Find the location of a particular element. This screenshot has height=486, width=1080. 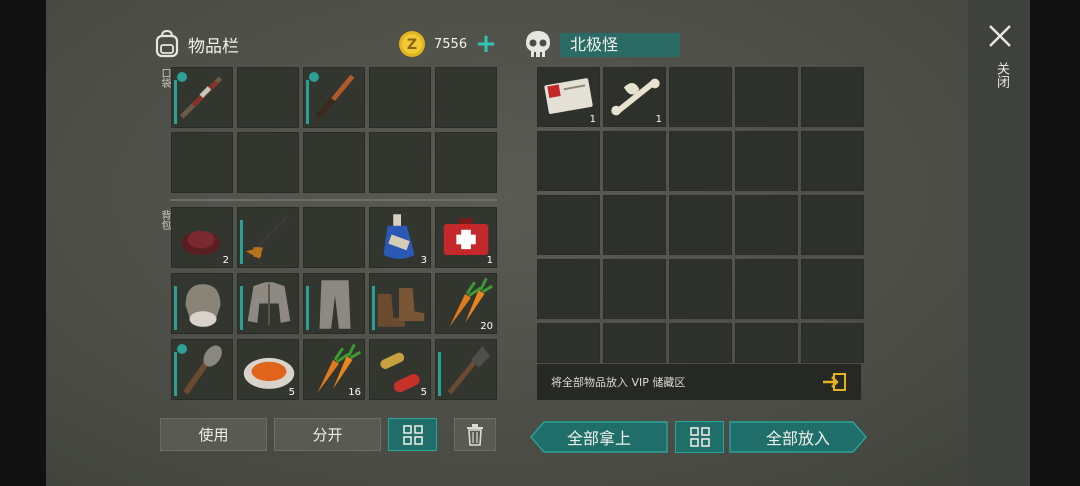

pants-icon is located at coordinates (335, 304).